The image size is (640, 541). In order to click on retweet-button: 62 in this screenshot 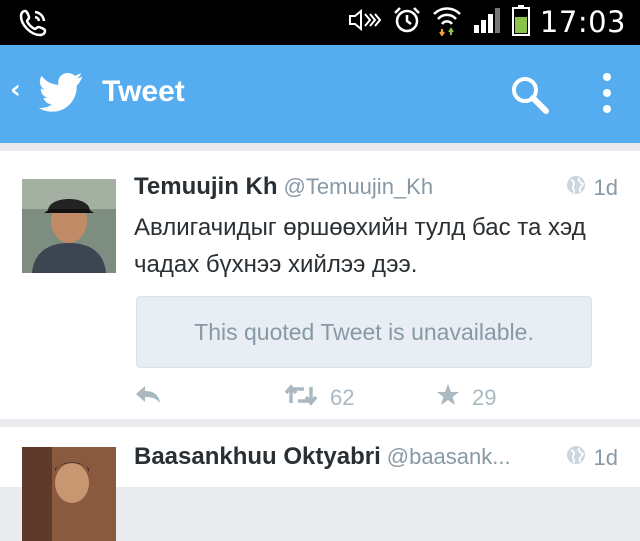, I will do `click(319, 398)`.